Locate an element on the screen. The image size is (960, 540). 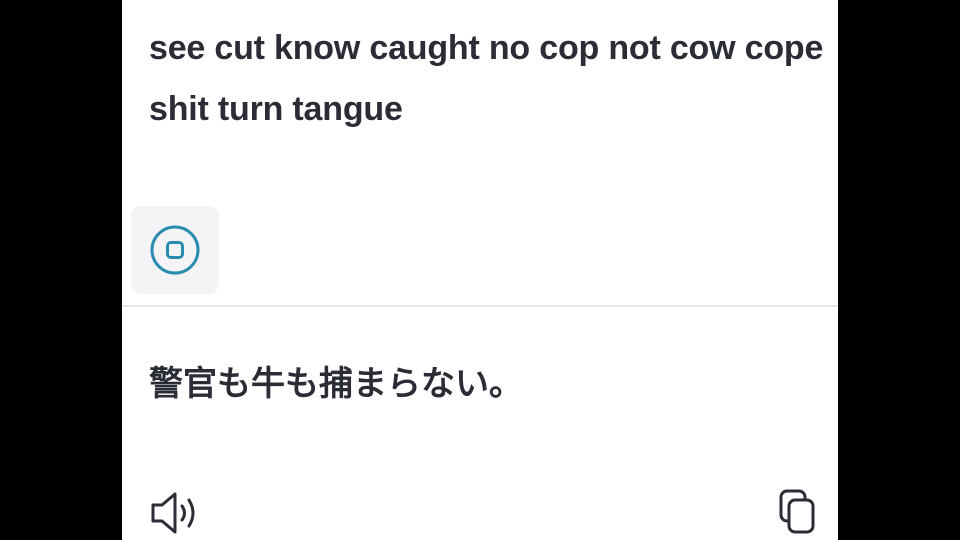
copy-icon is located at coordinates (797, 511).